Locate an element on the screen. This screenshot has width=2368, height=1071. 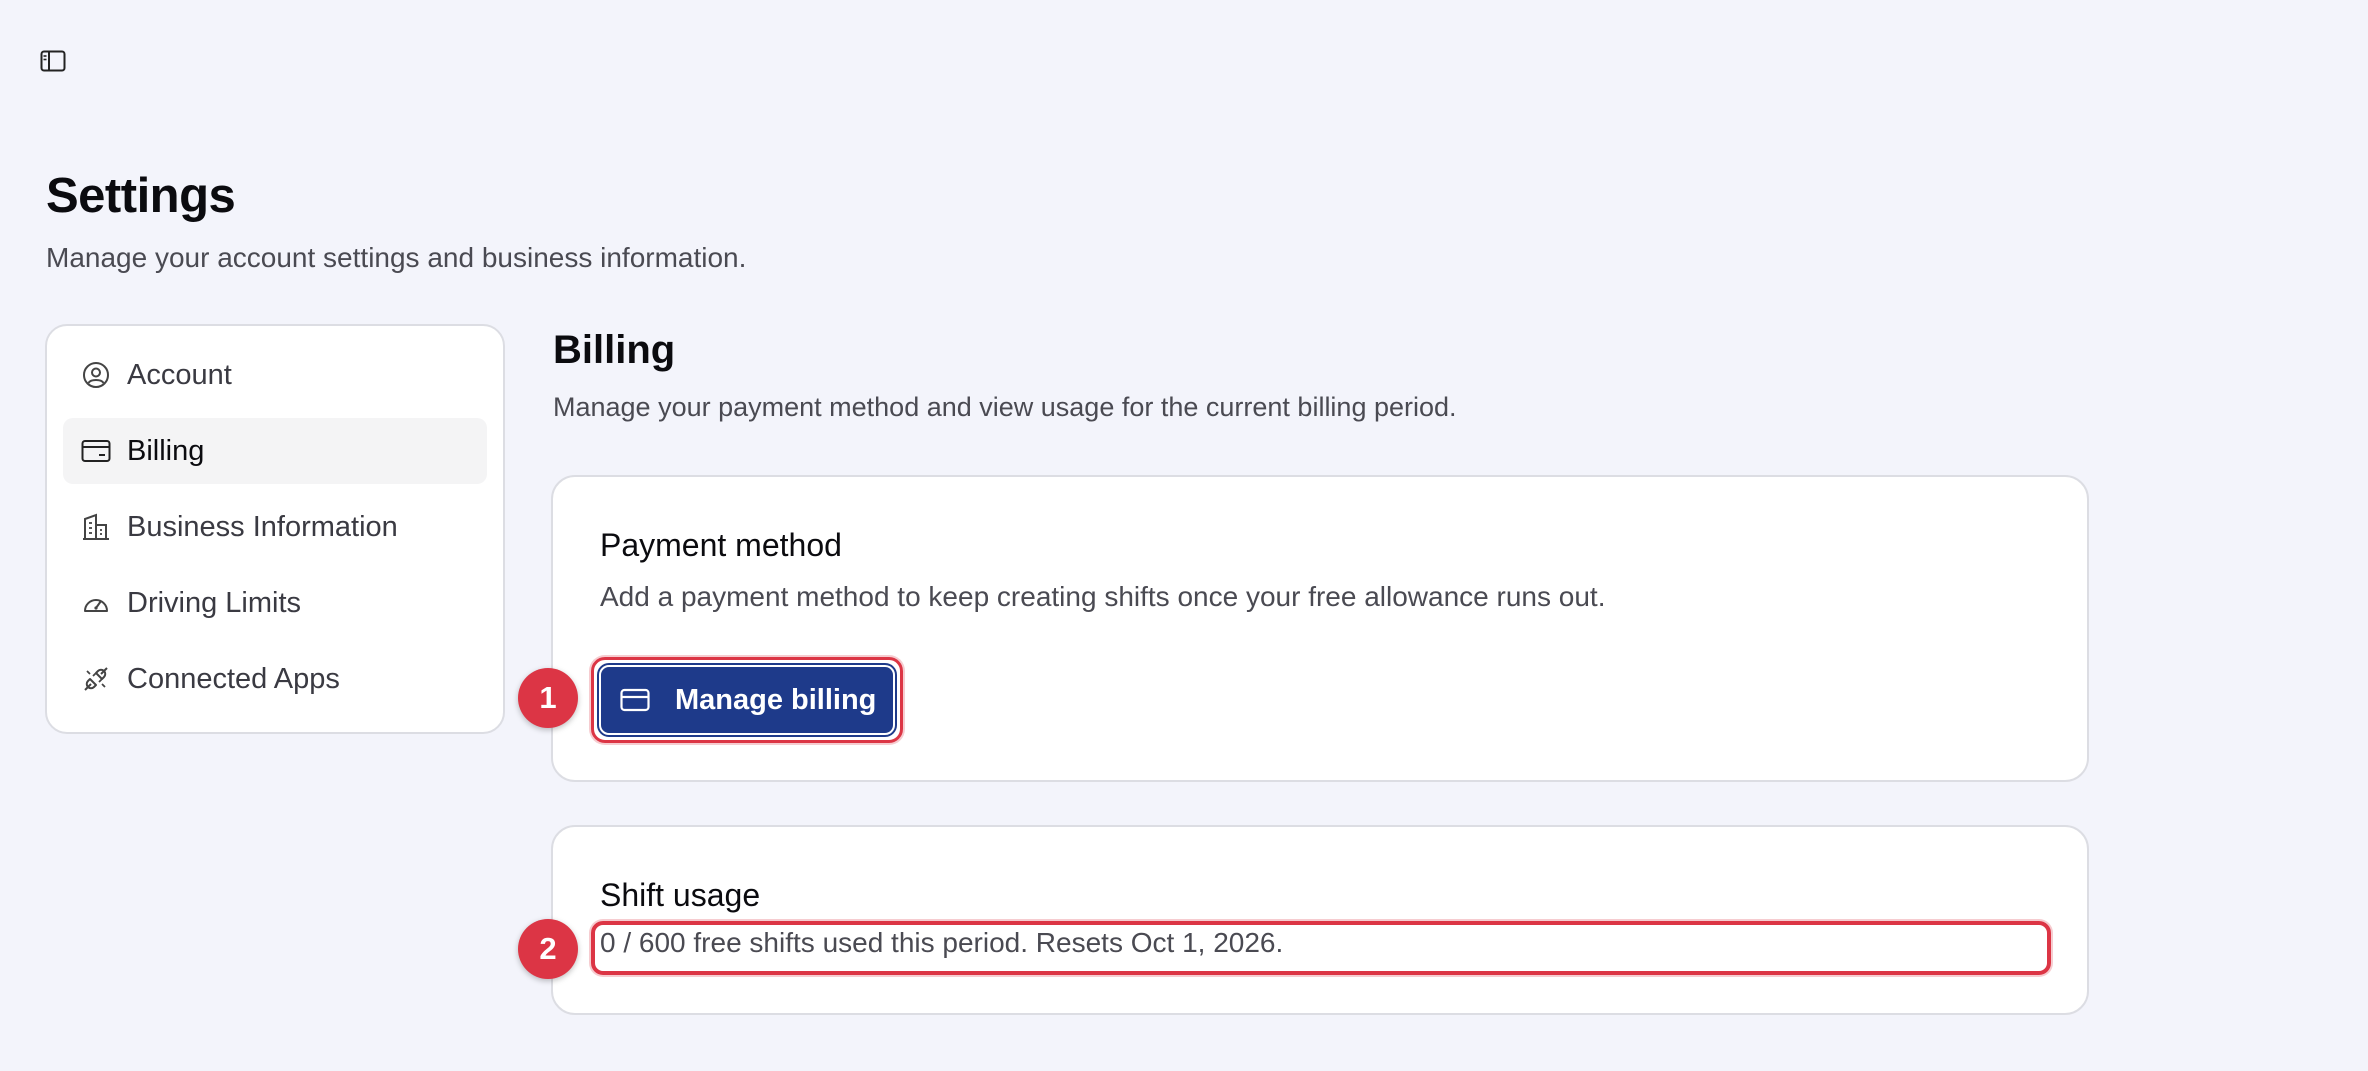
manage-billing-highlight: Manage billing is located at coordinates (747, 700).